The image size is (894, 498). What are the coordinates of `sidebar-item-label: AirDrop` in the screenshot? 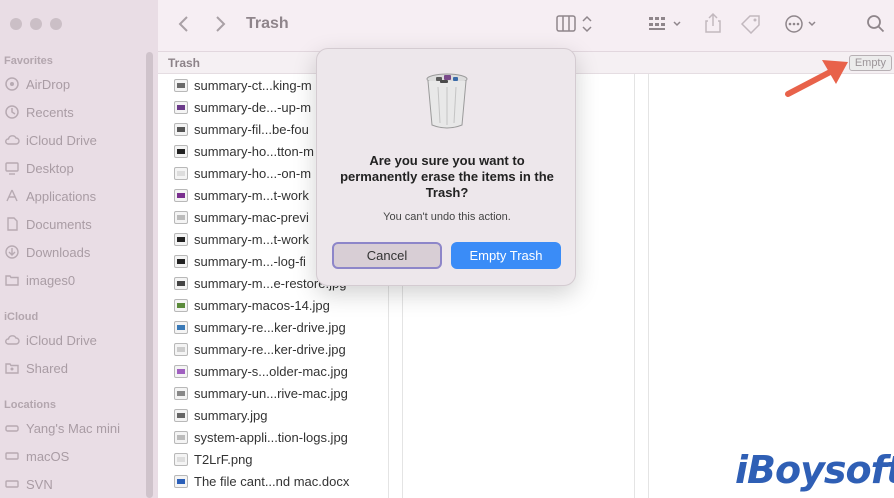 It's located at (48, 84).